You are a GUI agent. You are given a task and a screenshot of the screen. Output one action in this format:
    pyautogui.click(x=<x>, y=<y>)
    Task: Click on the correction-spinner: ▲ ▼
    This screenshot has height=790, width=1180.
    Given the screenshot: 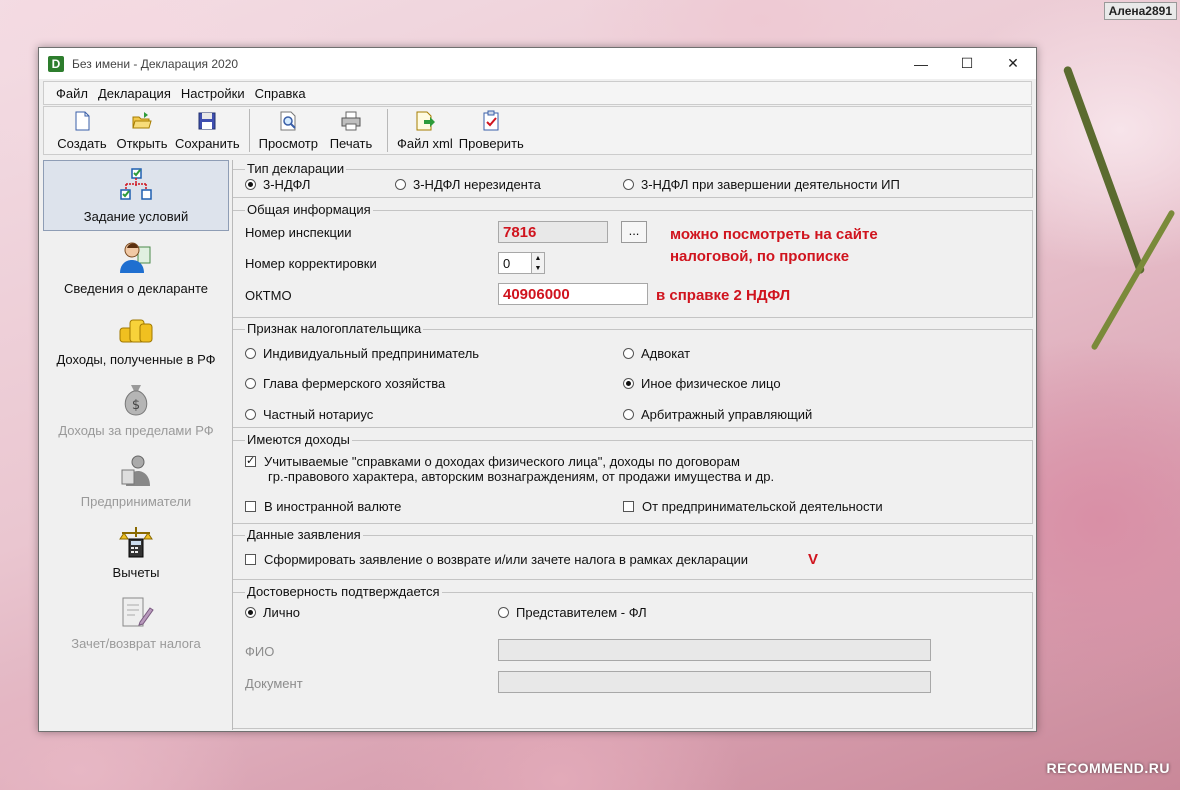 What is the action you would take?
    pyautogui.click(x=538, y=263)
    